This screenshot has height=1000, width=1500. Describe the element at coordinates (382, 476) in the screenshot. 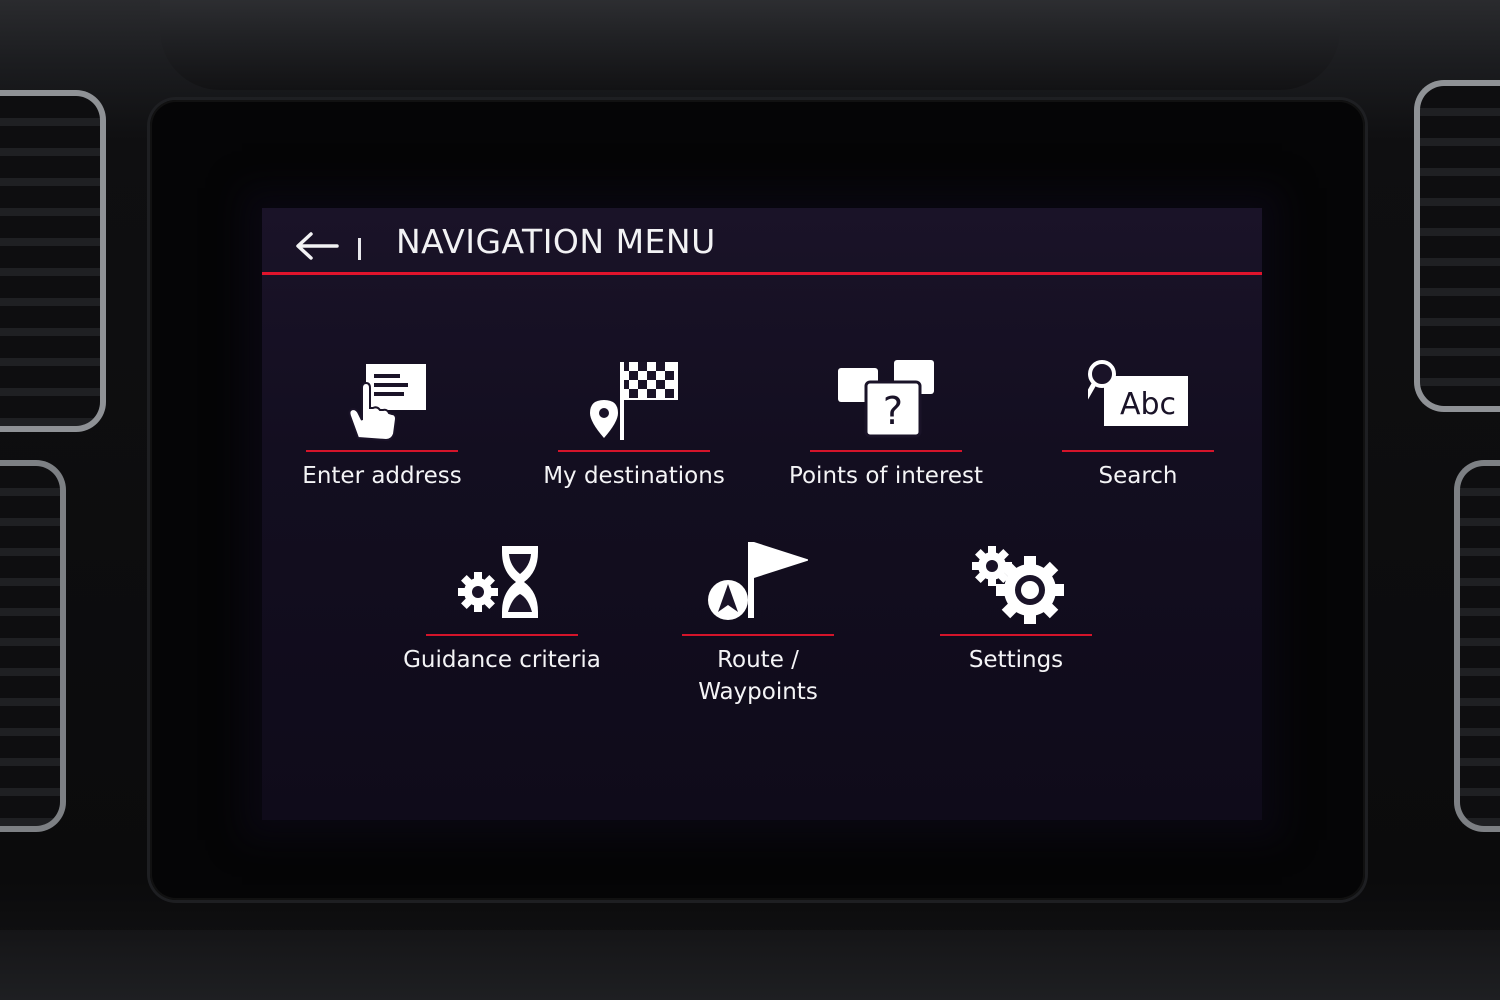

I see `tile-label: Enter address` at that location.